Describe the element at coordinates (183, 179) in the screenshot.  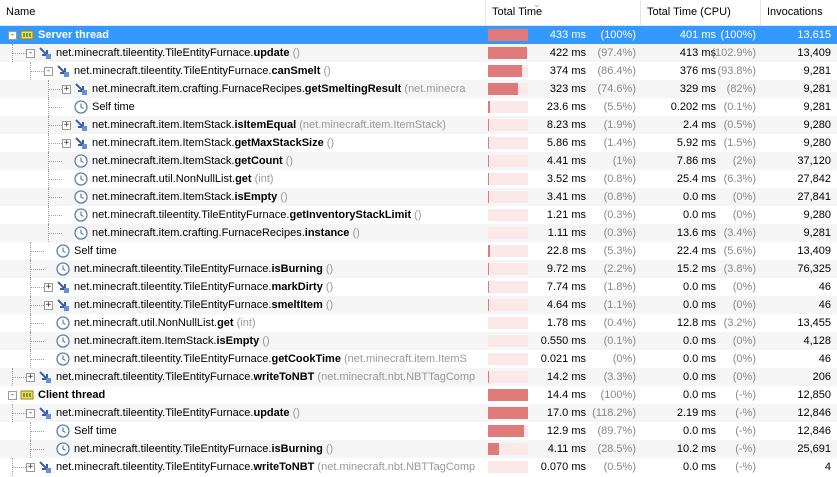
I see `row-name: net.minecraft.util.NonNullList.get (int)` at that location.